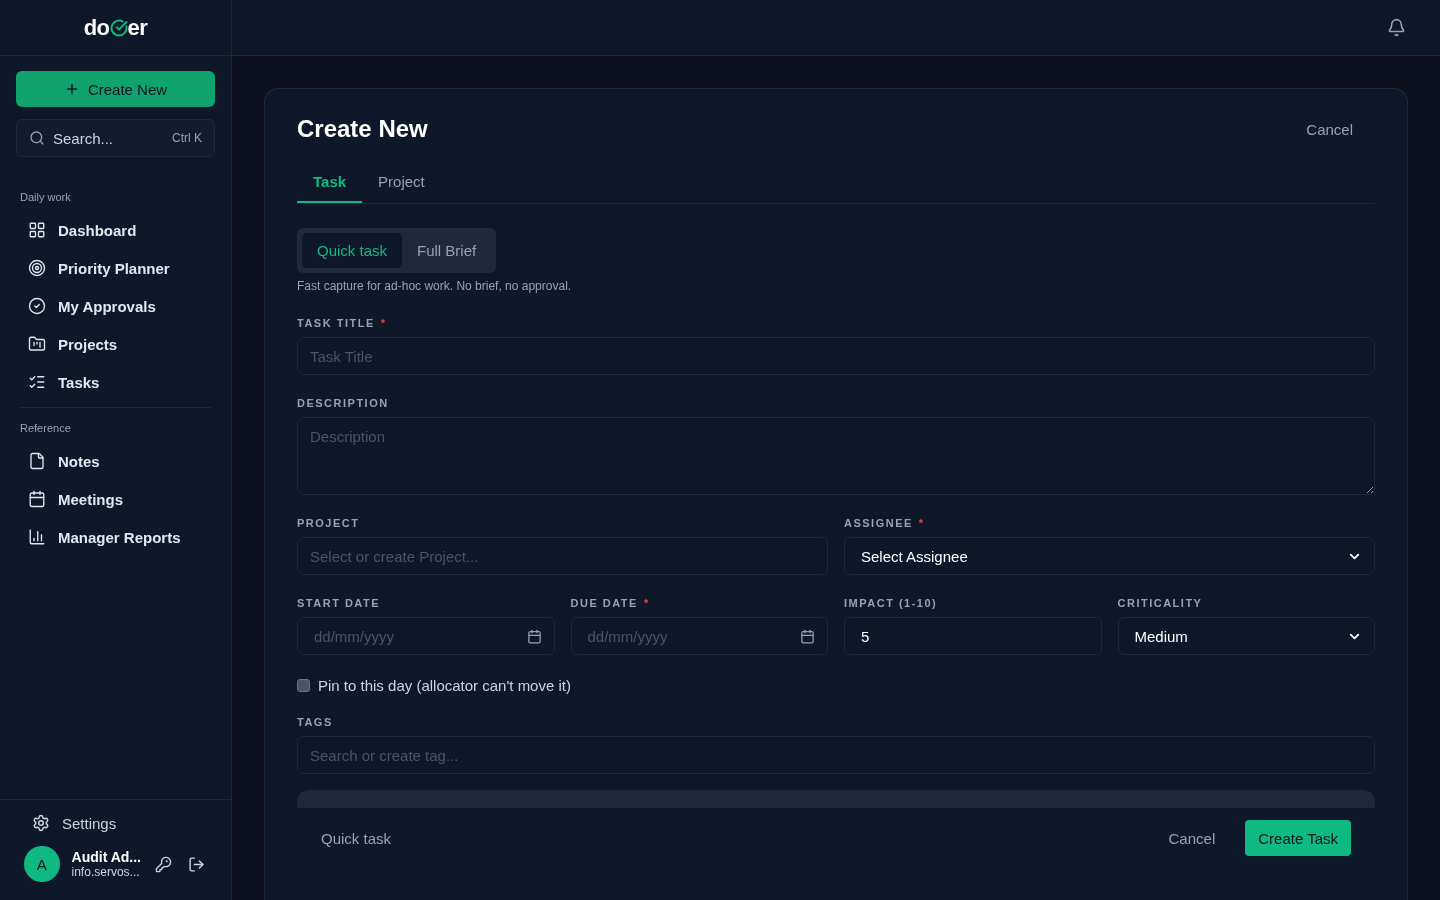 The height and width of the screenshot is (900, 1440). Describe the element at coordinates (42, 864) in the screenshot. I see `user-avatar: A` at that location.